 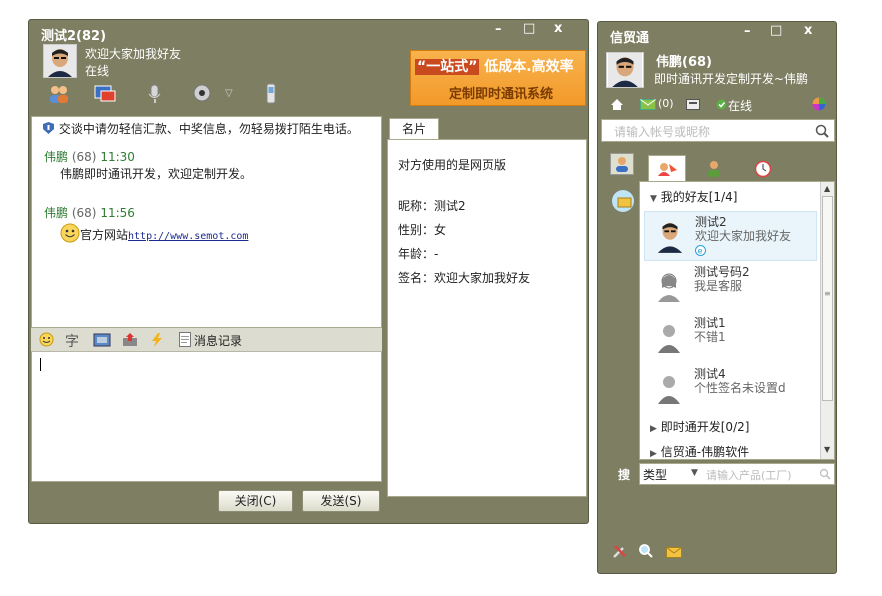 What do you see at coordinates (623, 202) in the screenshot?
I see `tab-broadcast` at bounding box center [623, 202].